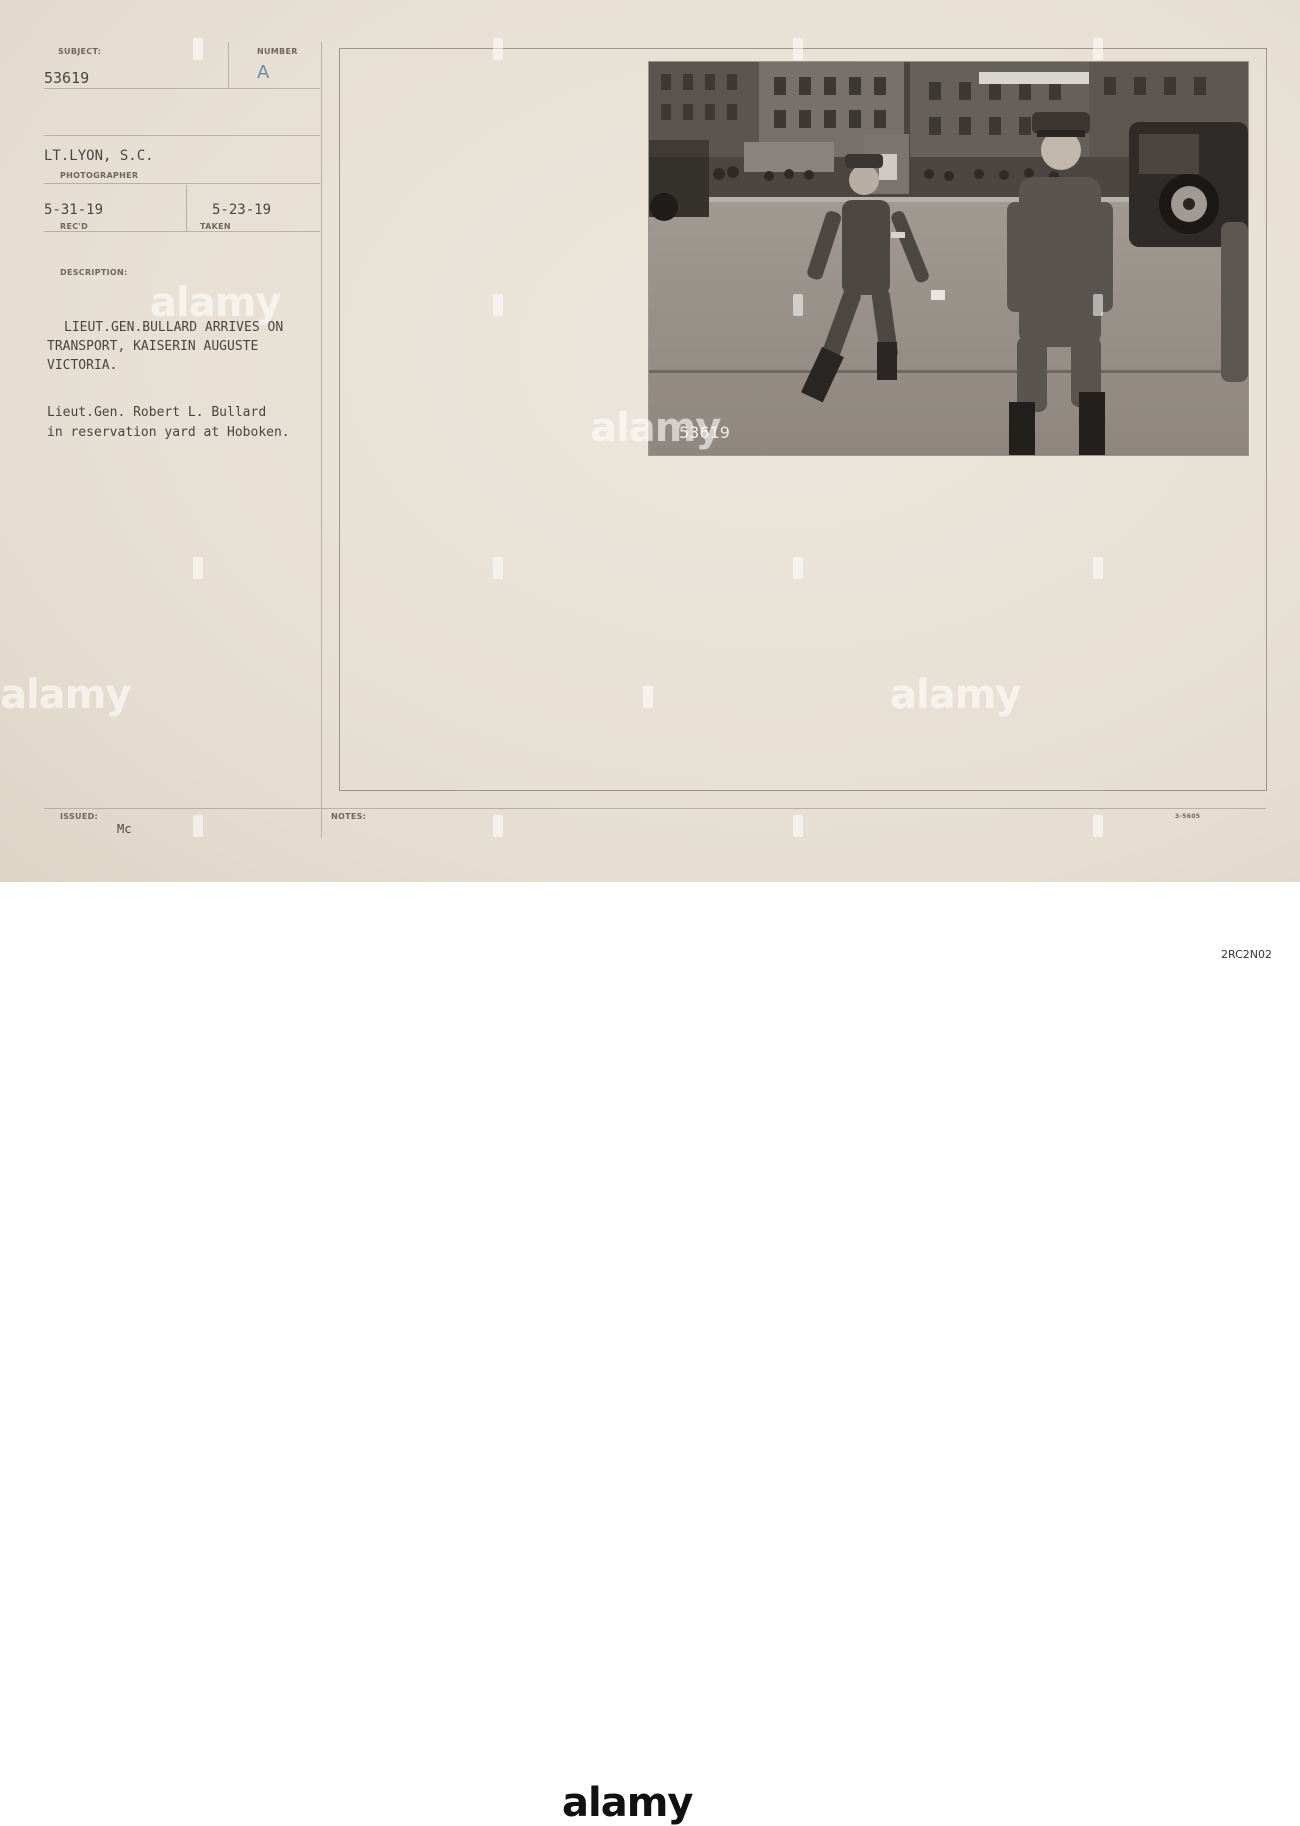 This screenshot has height=1826, width=1300. Describe the element at coordinates (1188, 816) in the screenshot. I see `form-number: 3-5605` at that location.